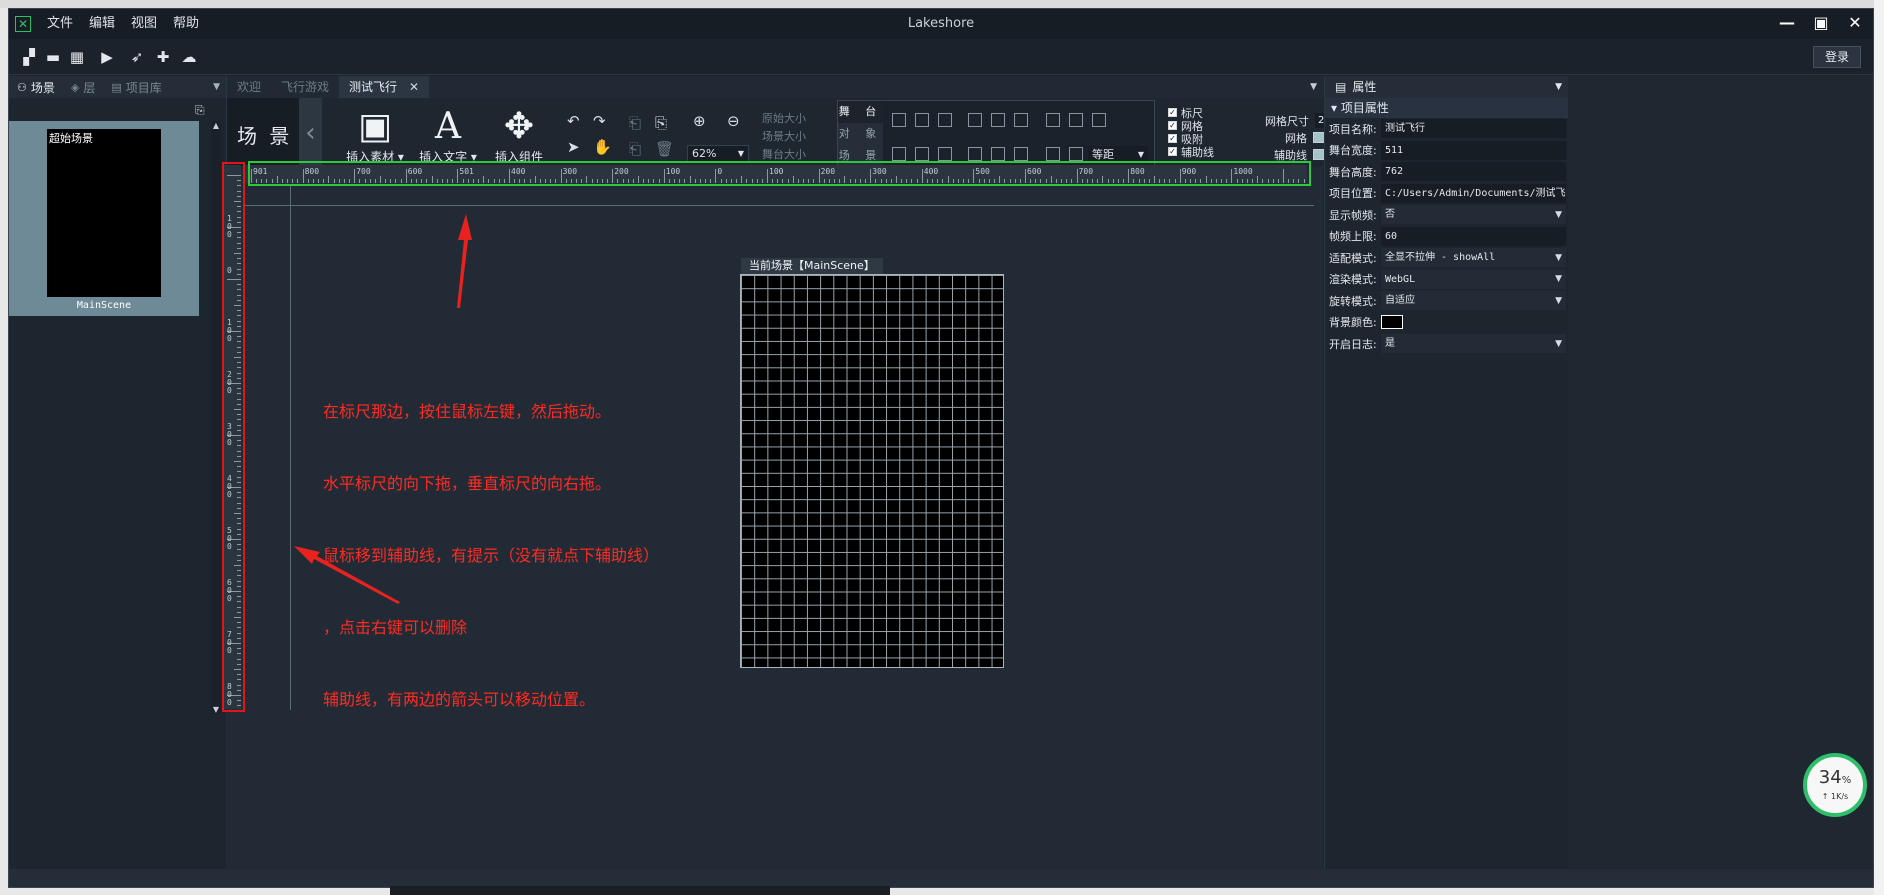 This screenshot has height=895, width=1884. What do you see at coordinates (414, 87) in the screenshot?
I see `close-tab-icon: ✕` at bounding box center [414, 87].